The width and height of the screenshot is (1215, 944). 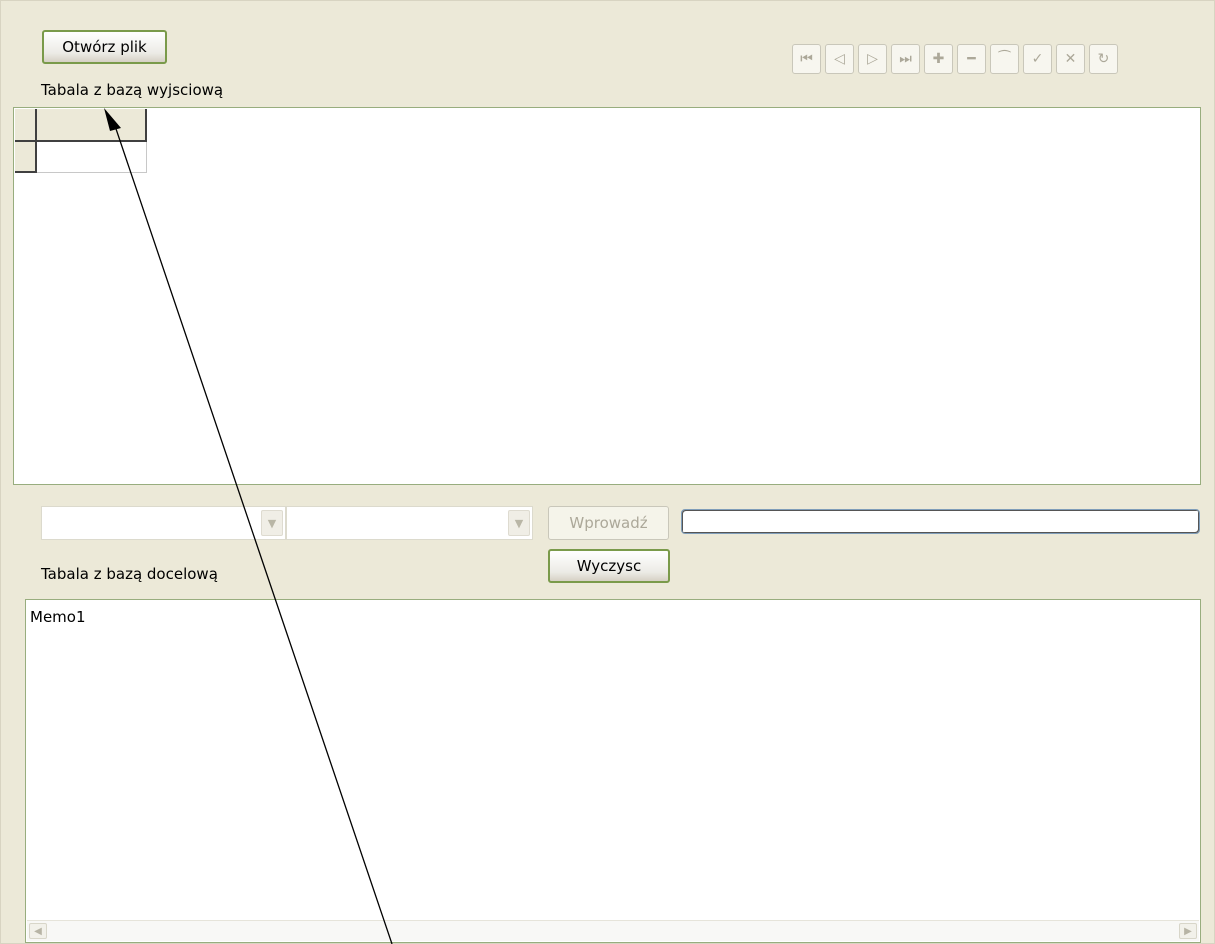 What do you see at coordinates (92, 125) in the screenshot?
I see `grid-column-header` at bounding box center [92, 125].